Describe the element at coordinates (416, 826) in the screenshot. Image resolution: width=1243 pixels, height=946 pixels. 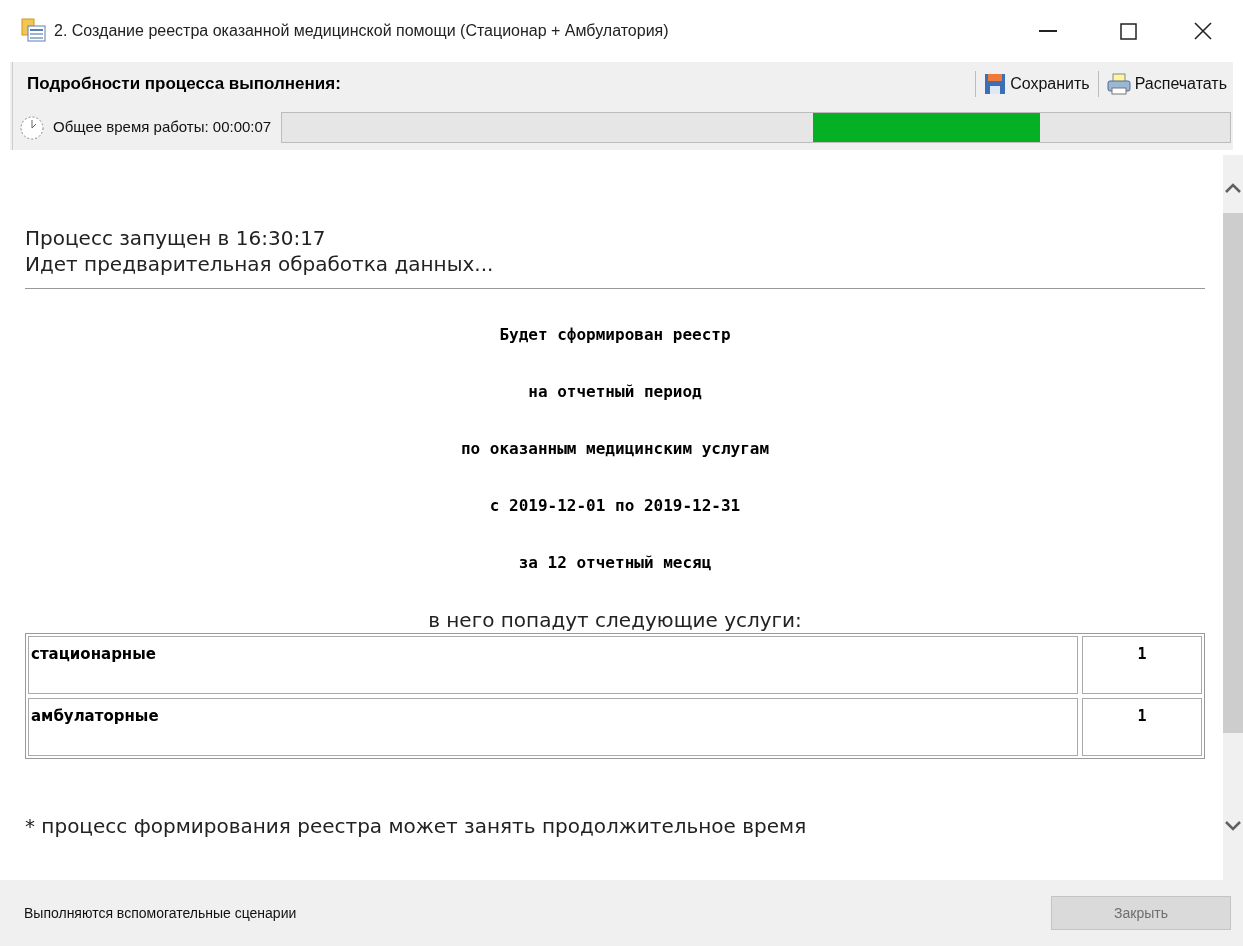
I see `note-text: * процесс формирования реестра может занять продолжительное время` at that location.